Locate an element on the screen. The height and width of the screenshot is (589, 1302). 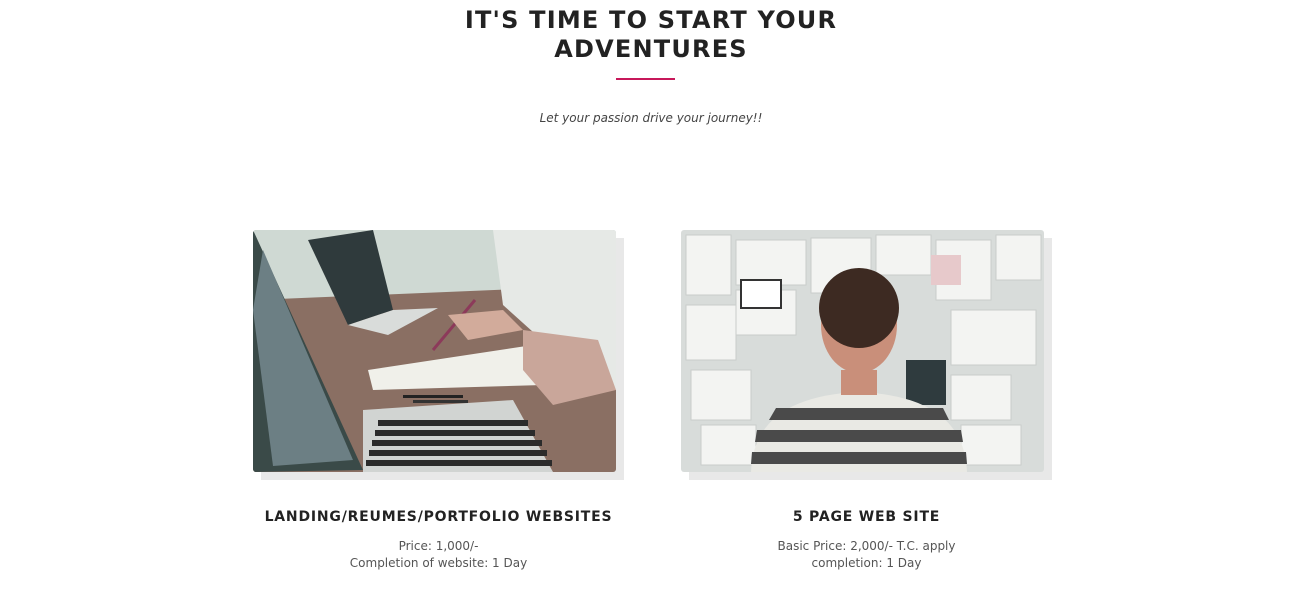
laptops-and-notes-photo is located at coordinates (434, 351).